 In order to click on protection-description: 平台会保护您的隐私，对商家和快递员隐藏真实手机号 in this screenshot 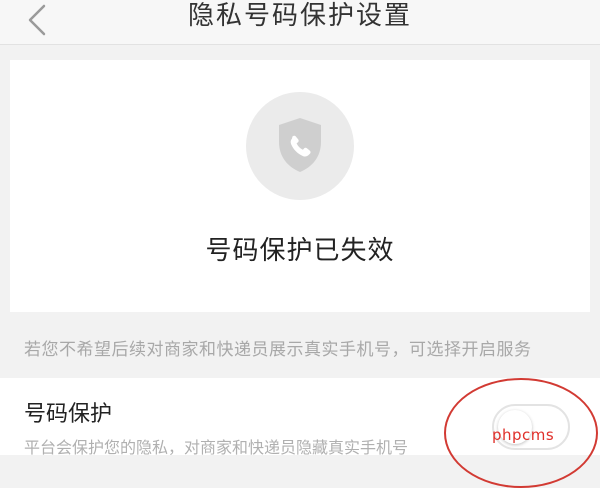, I will do `click(216, 447)`.